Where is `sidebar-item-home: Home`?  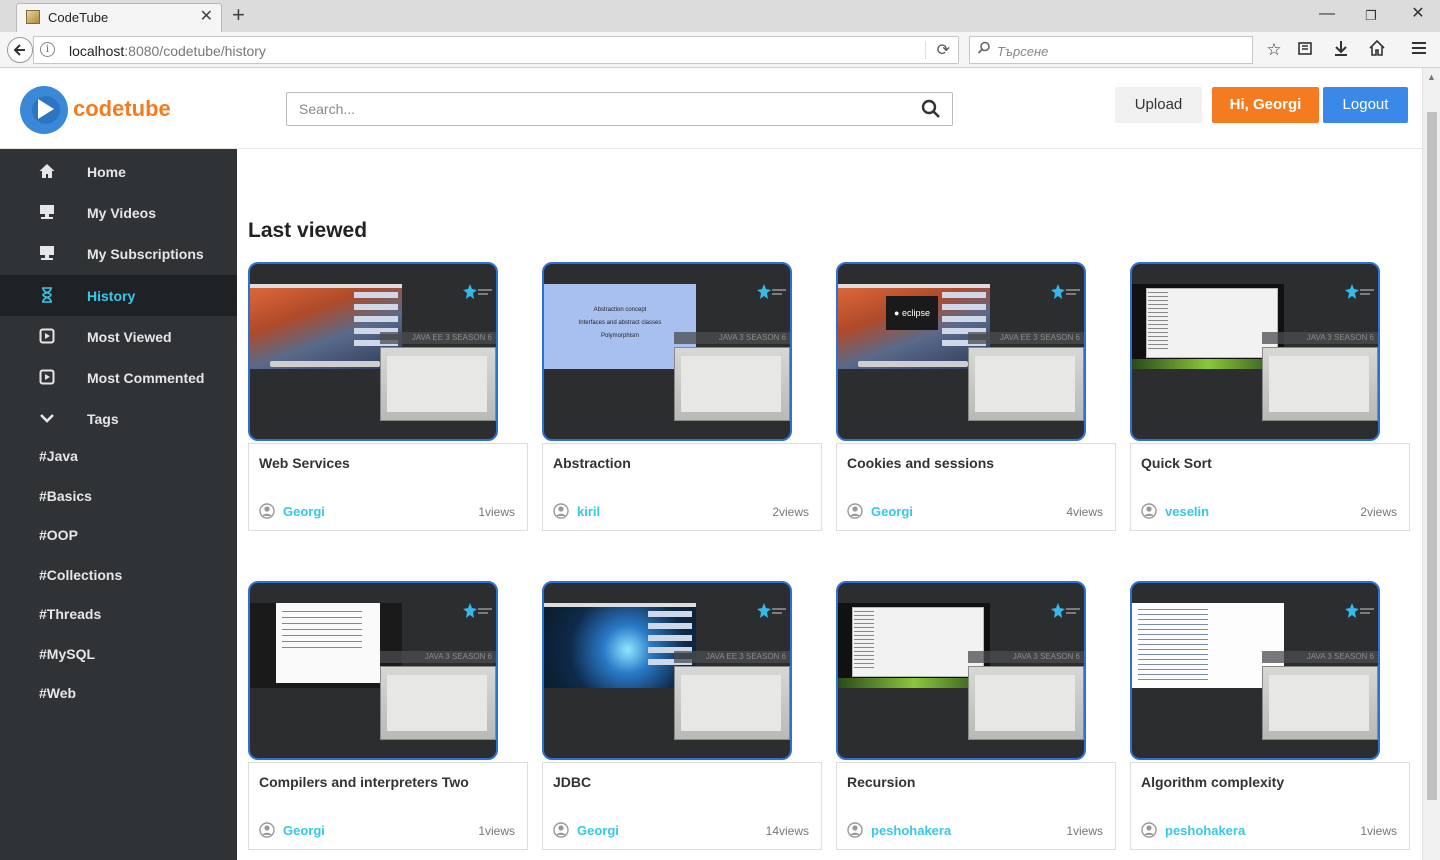 sidebar-item-home: Home is located at coordinates (118, 171).